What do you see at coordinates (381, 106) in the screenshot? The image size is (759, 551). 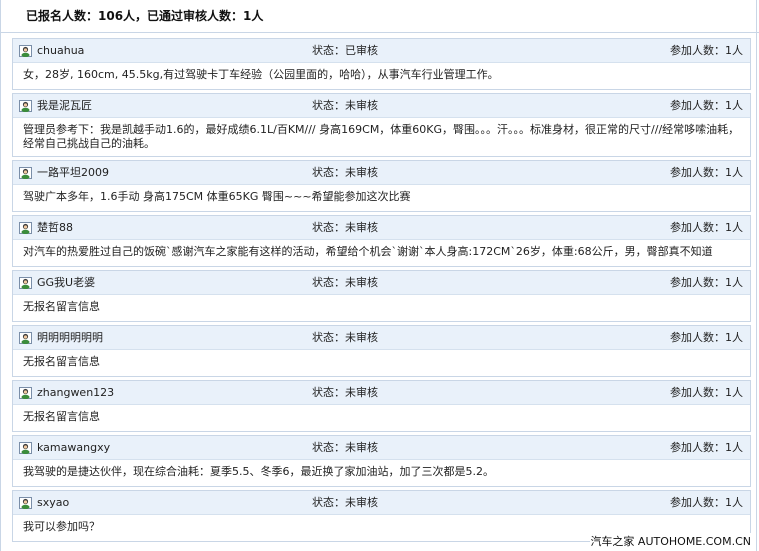 I see `entry-header: 我是泥瓦匠 状态：未审核 参加人数：1人` at bounding box center [381, 106].